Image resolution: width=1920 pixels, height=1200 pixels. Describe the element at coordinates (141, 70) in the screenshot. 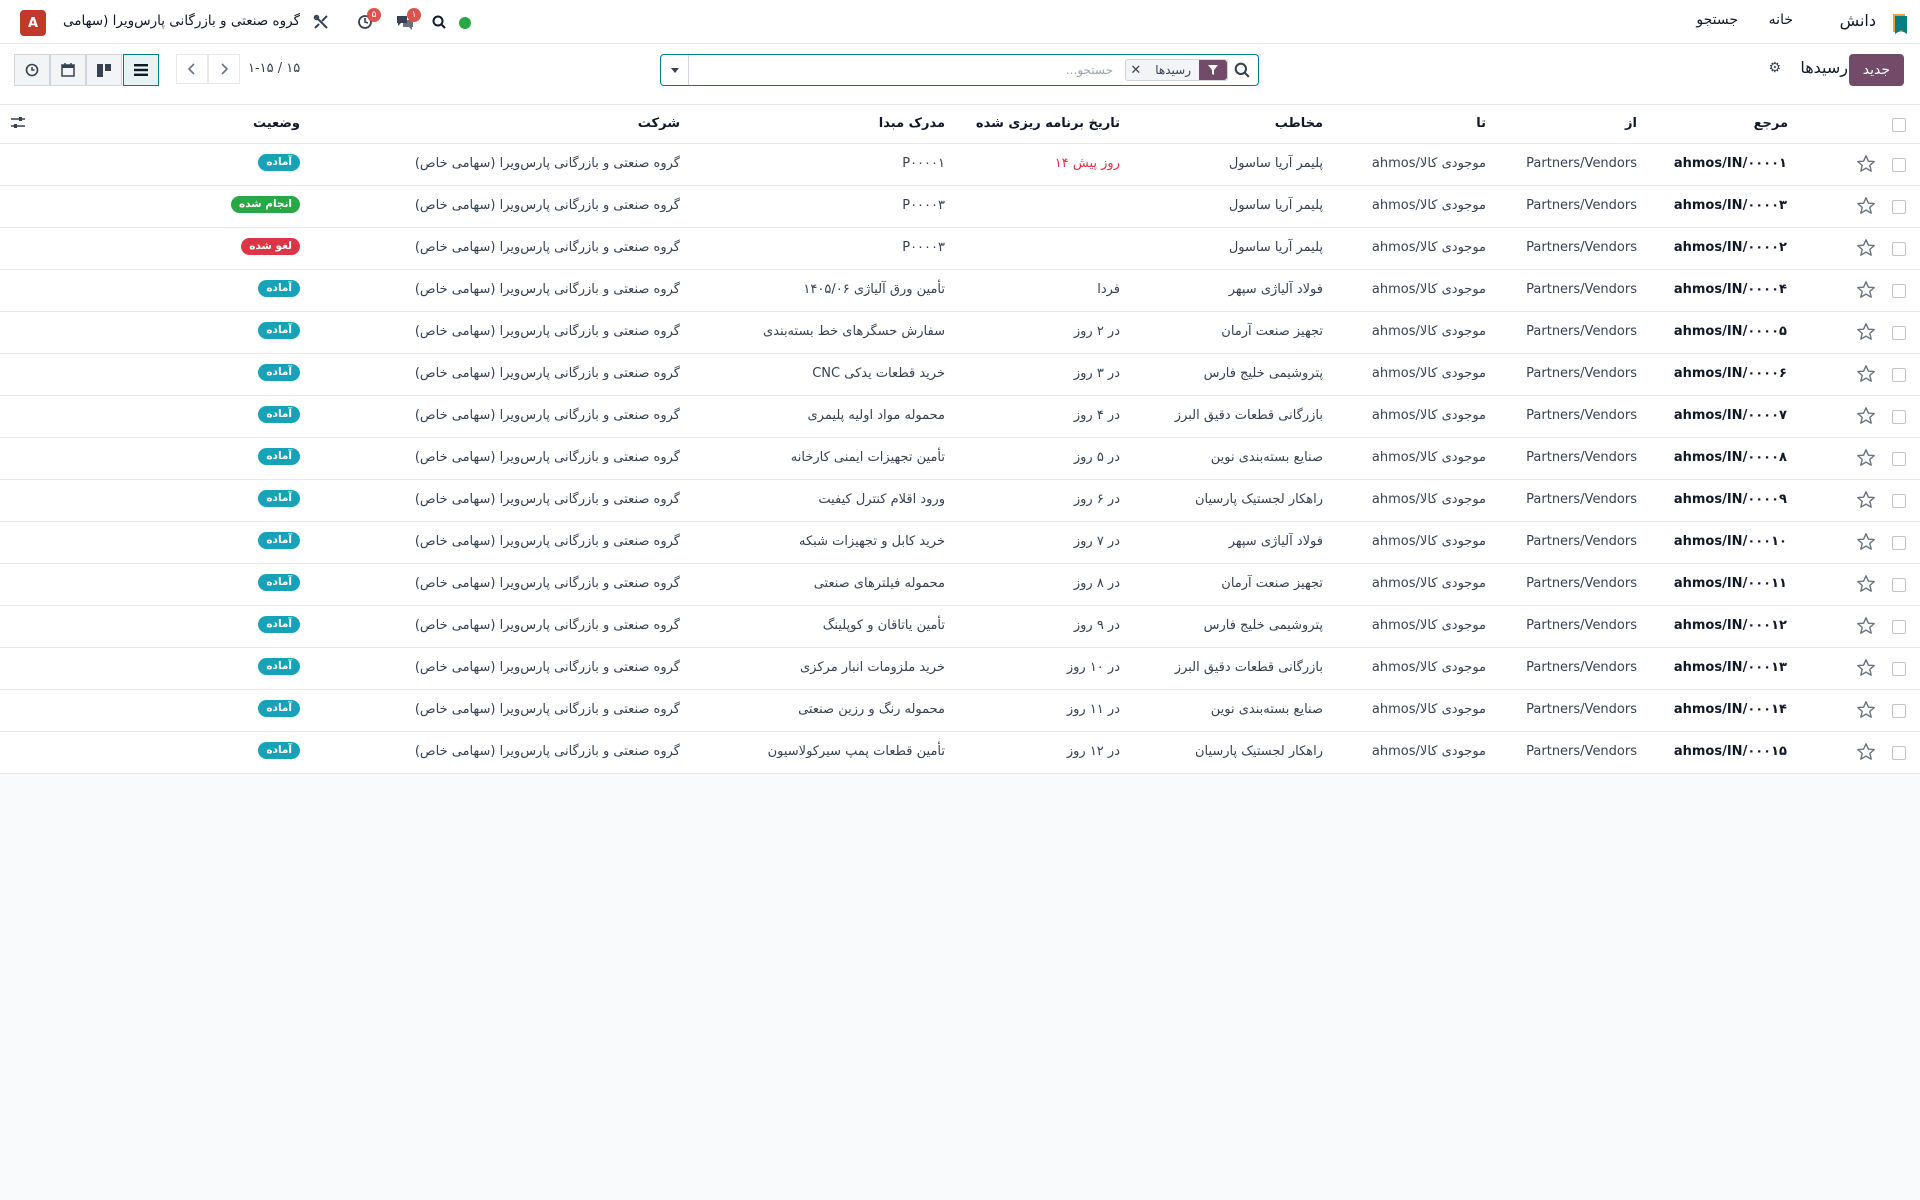

I see `list-view-button` at that location.